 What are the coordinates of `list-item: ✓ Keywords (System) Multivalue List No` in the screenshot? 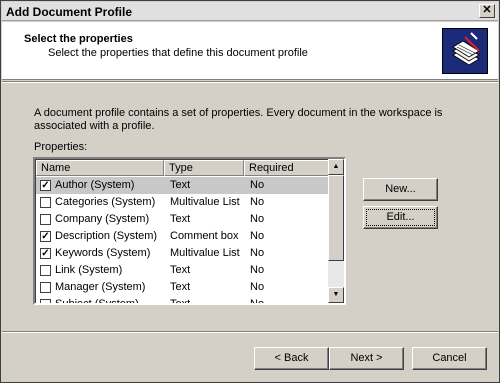 It's located at (183, 253).